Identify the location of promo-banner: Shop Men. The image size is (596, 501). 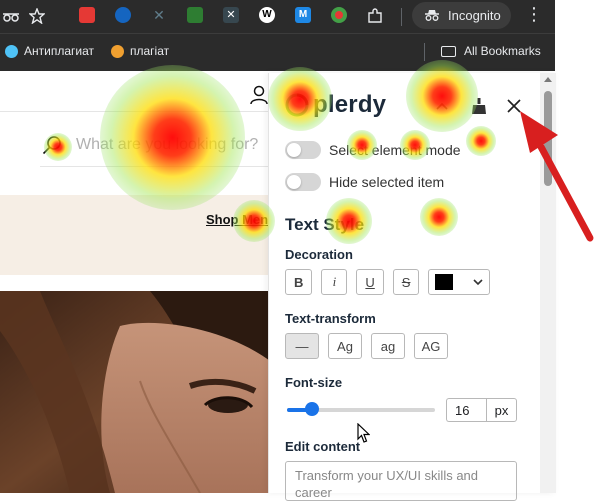
(135, 235).